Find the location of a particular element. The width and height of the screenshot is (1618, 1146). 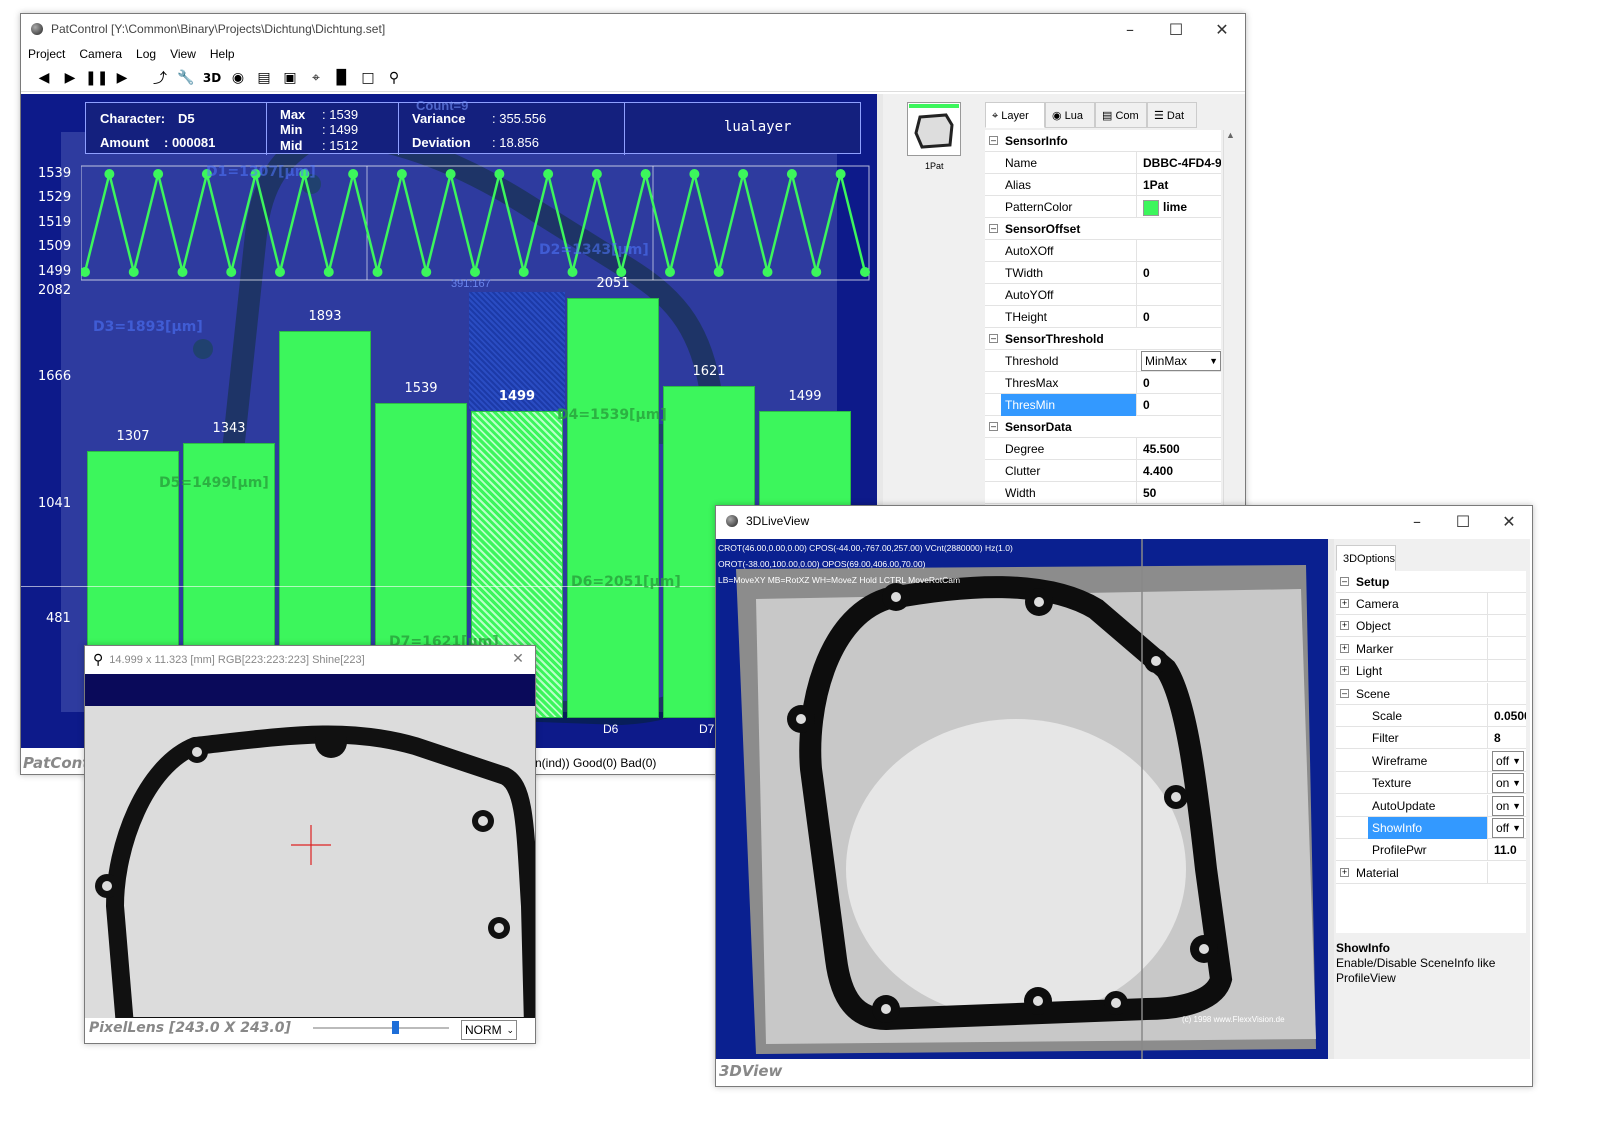

option-autoupdate: AutoUpdate on ▼ is located at coordinates (1431, 805).